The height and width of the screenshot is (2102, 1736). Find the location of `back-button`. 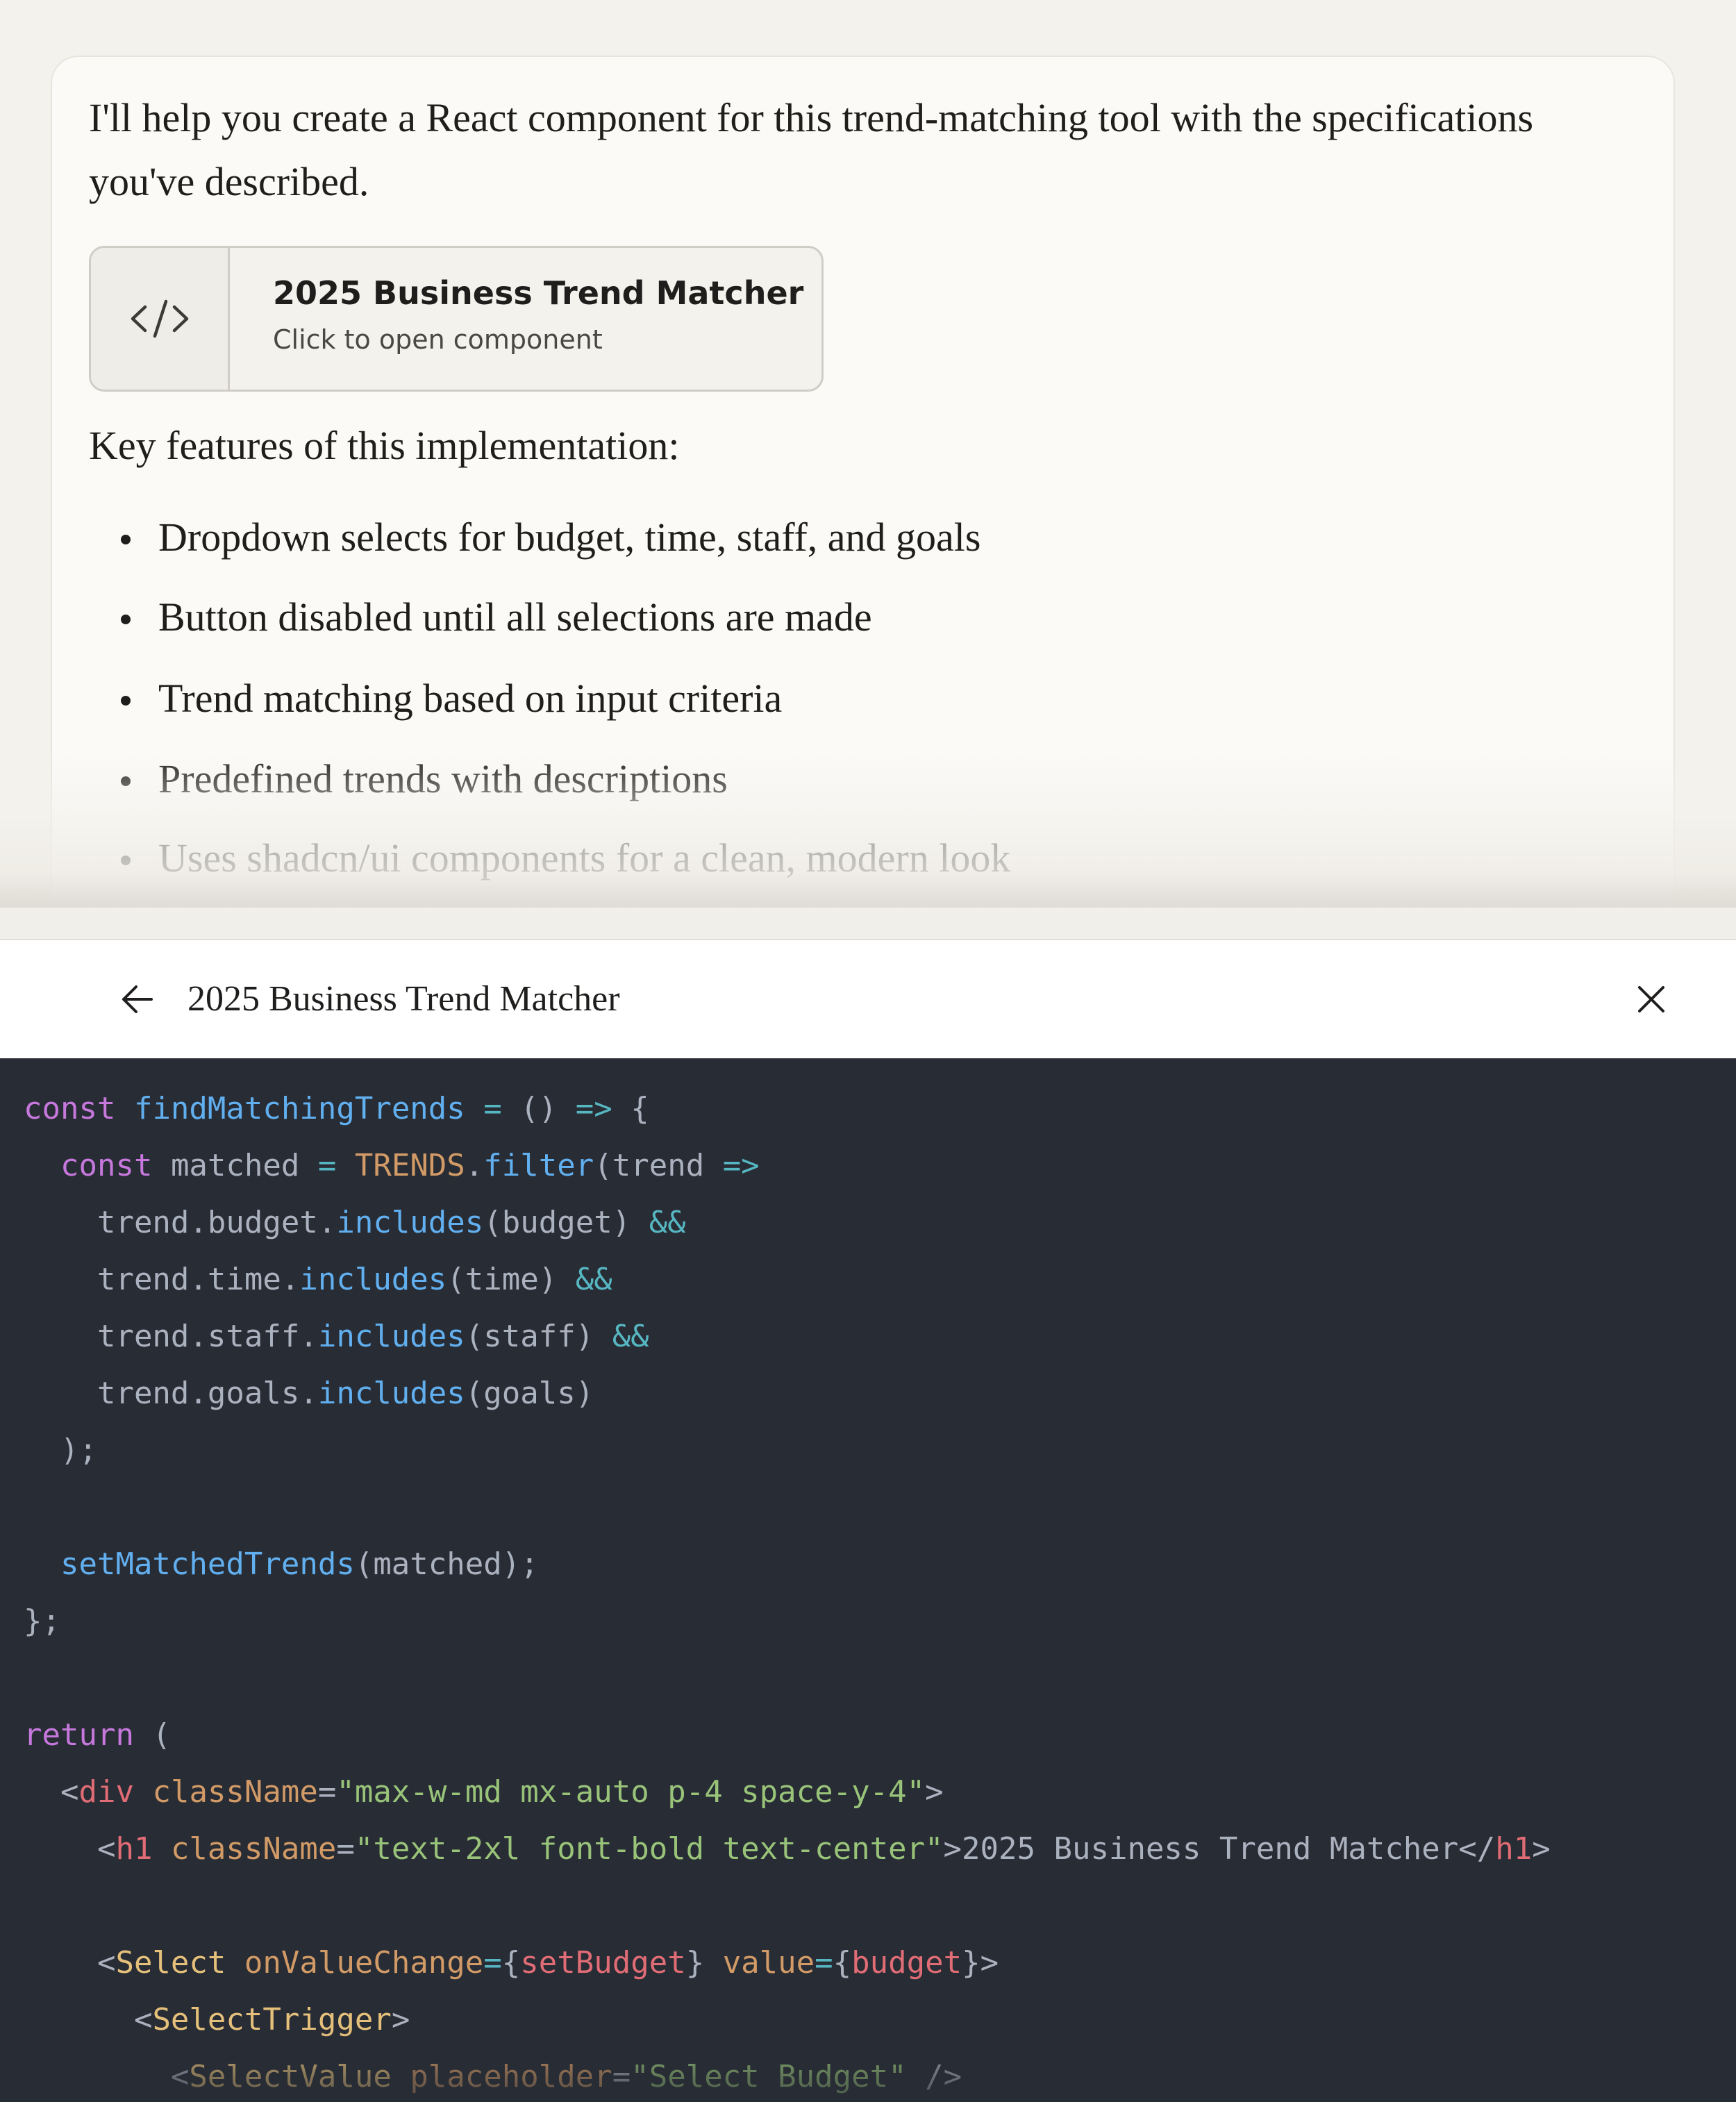

back-button is located at coordinates (137, 999).